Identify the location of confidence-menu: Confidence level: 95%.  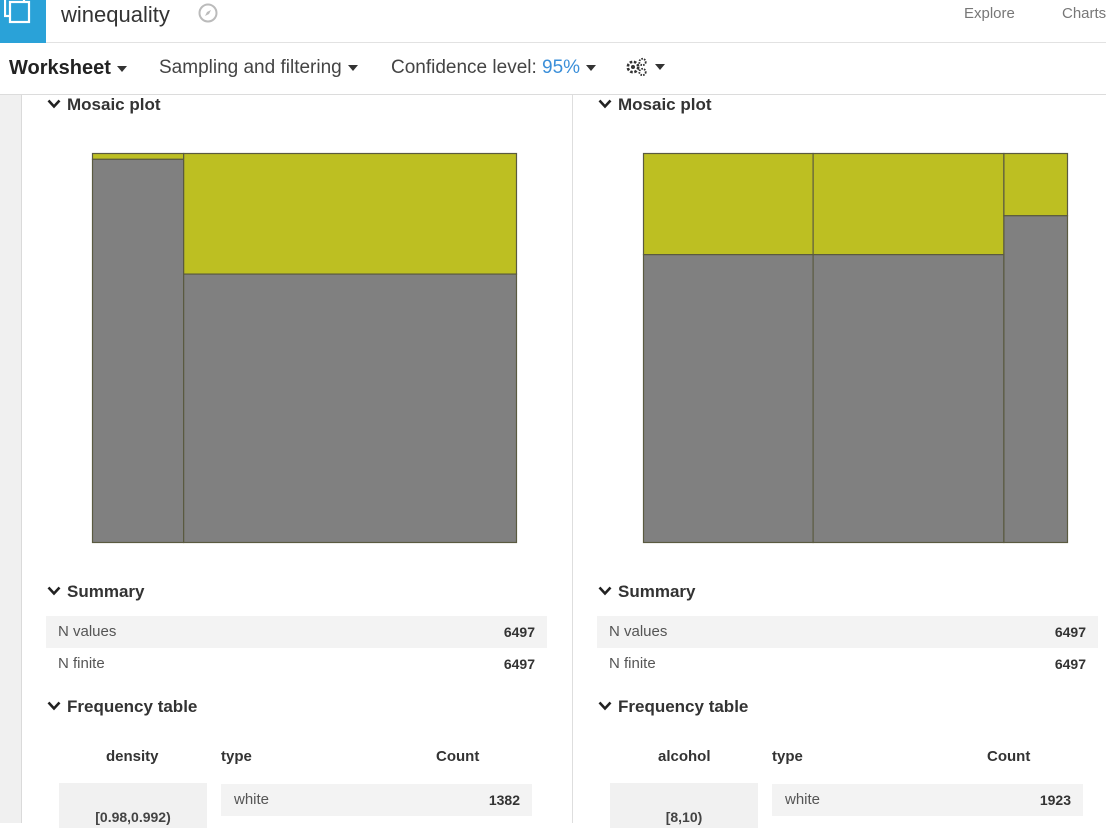
(494, 68).